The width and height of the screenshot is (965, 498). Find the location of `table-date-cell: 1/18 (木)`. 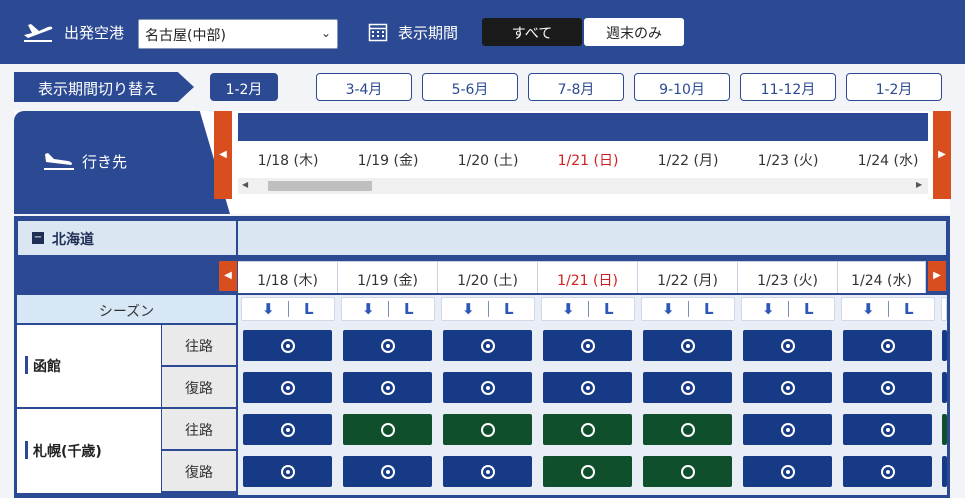

table-date-cell: 1/18 (木) is located at coordinates (288, 277).